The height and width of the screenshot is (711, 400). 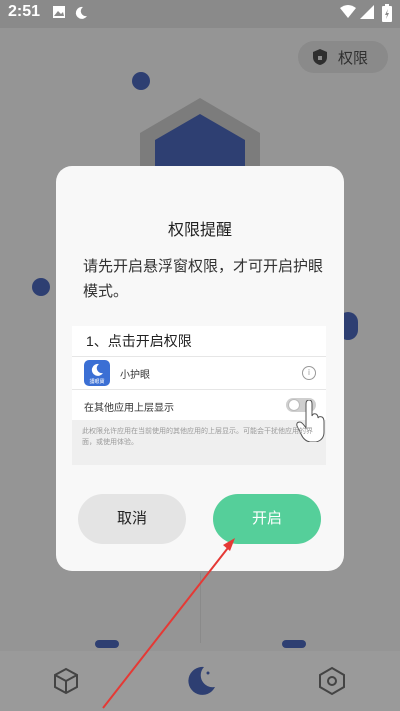 I want to click on dialog-title: 权限提醒, so click(x=199, y=230).